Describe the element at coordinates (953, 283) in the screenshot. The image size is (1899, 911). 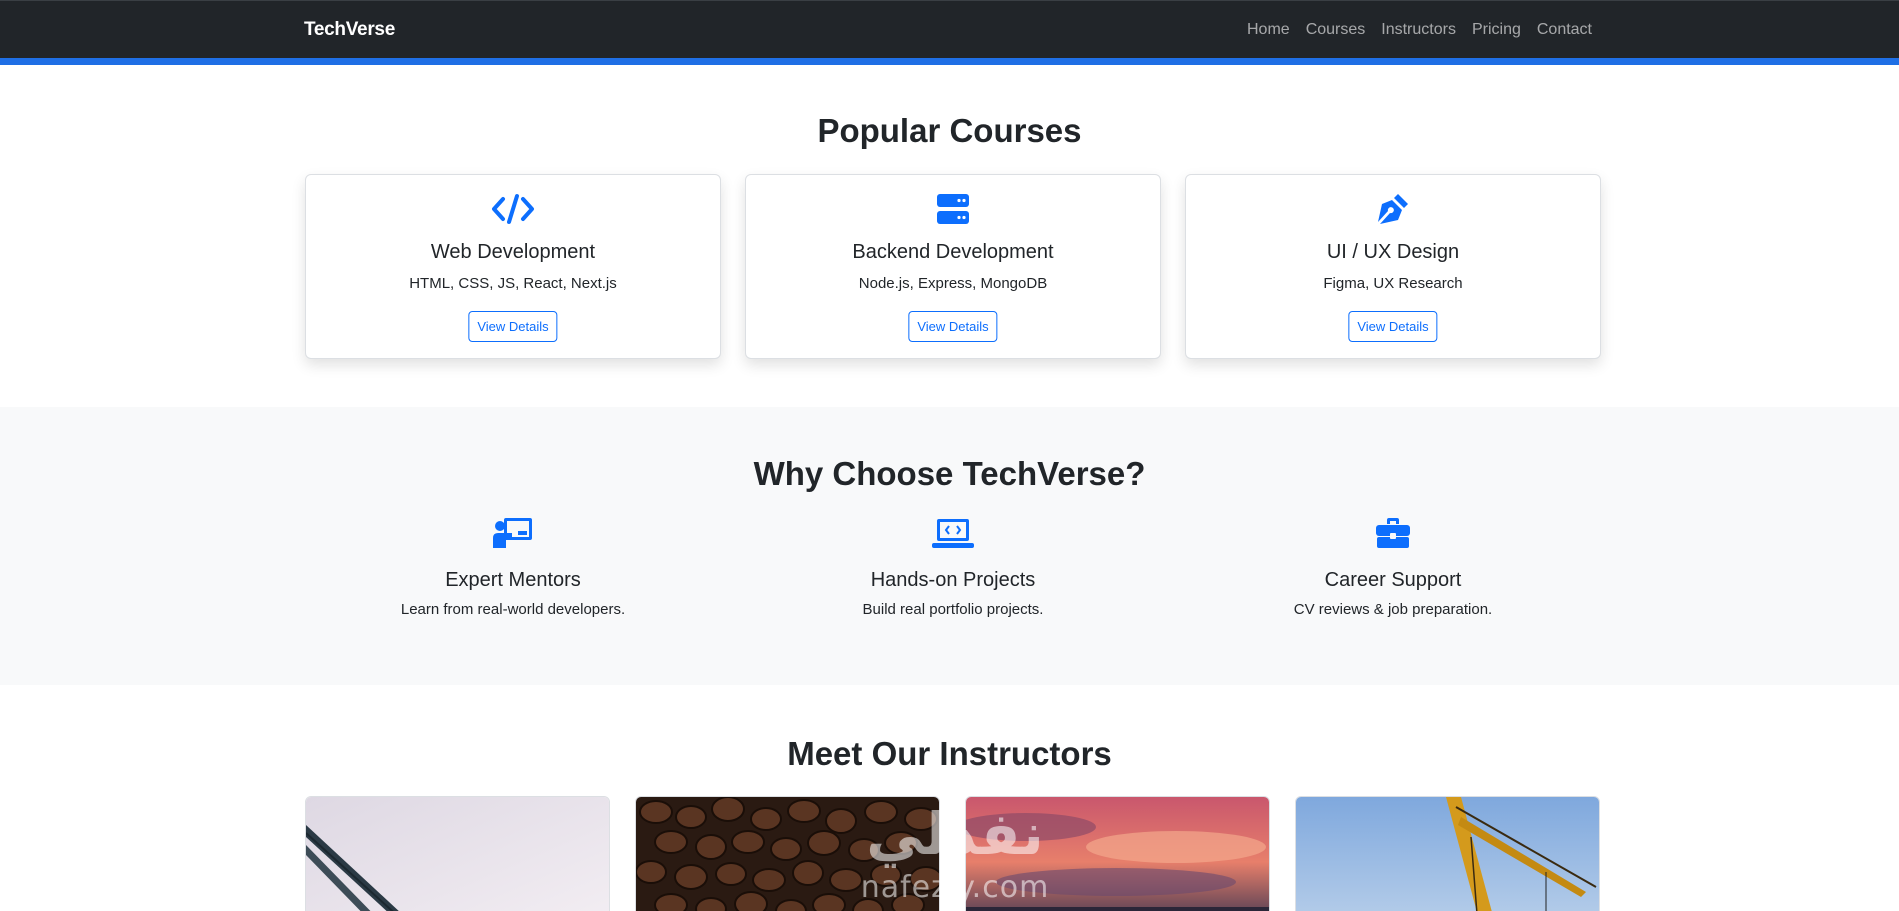
I see `course-subtitle: Node.js, Express, MongoDB` at that location.